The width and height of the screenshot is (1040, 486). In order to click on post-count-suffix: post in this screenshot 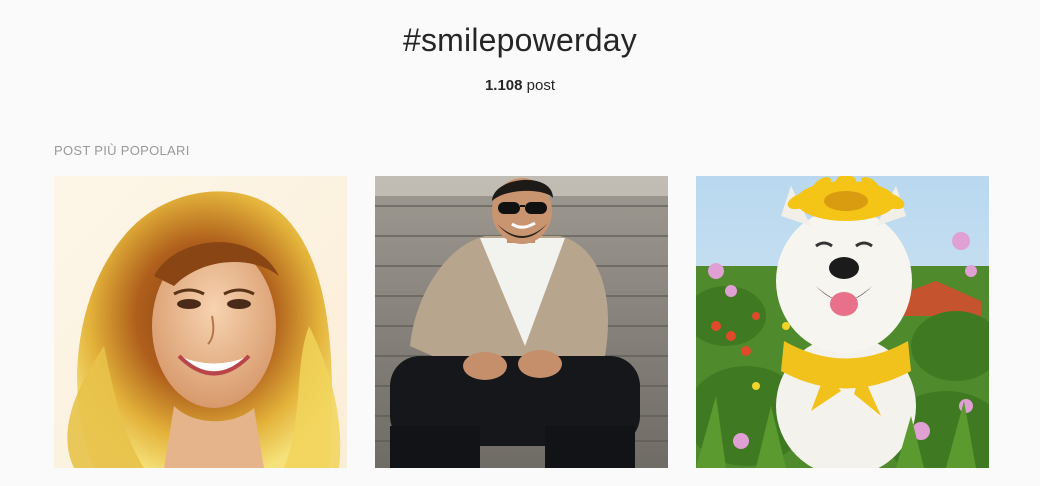, I will do `click(539, 85)`.